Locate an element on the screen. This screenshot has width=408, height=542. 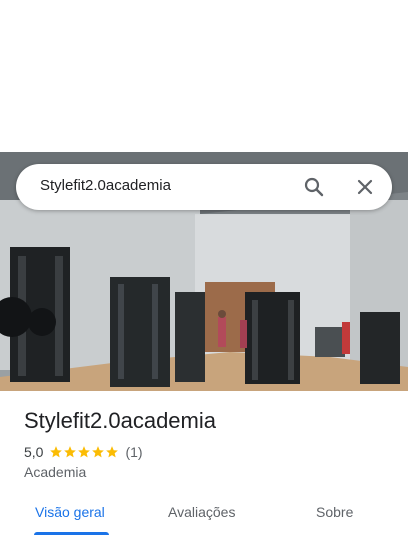
active-tab-indicator is located at coordinates (71, 533).